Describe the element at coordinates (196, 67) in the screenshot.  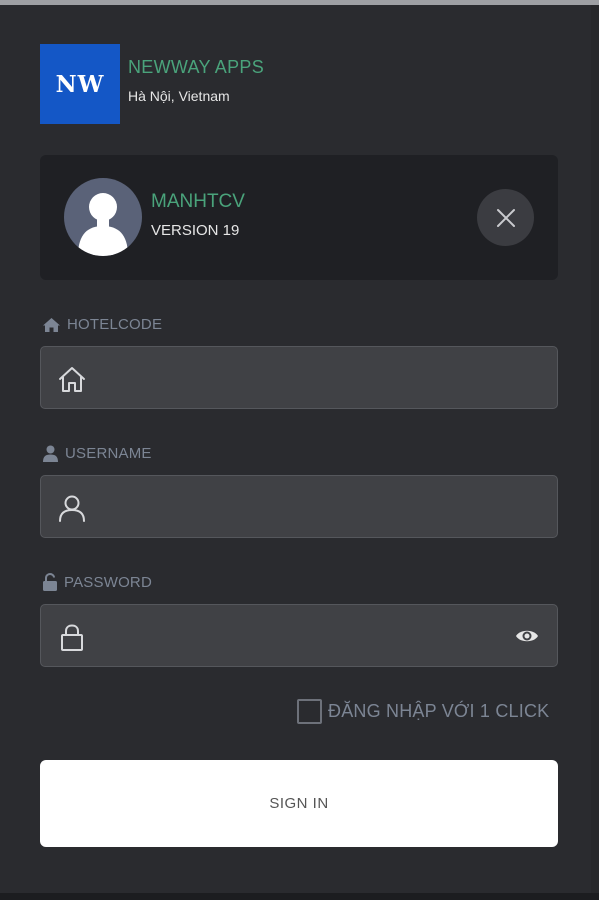
I see `brand-name: NEWWAY APPS` at that location.